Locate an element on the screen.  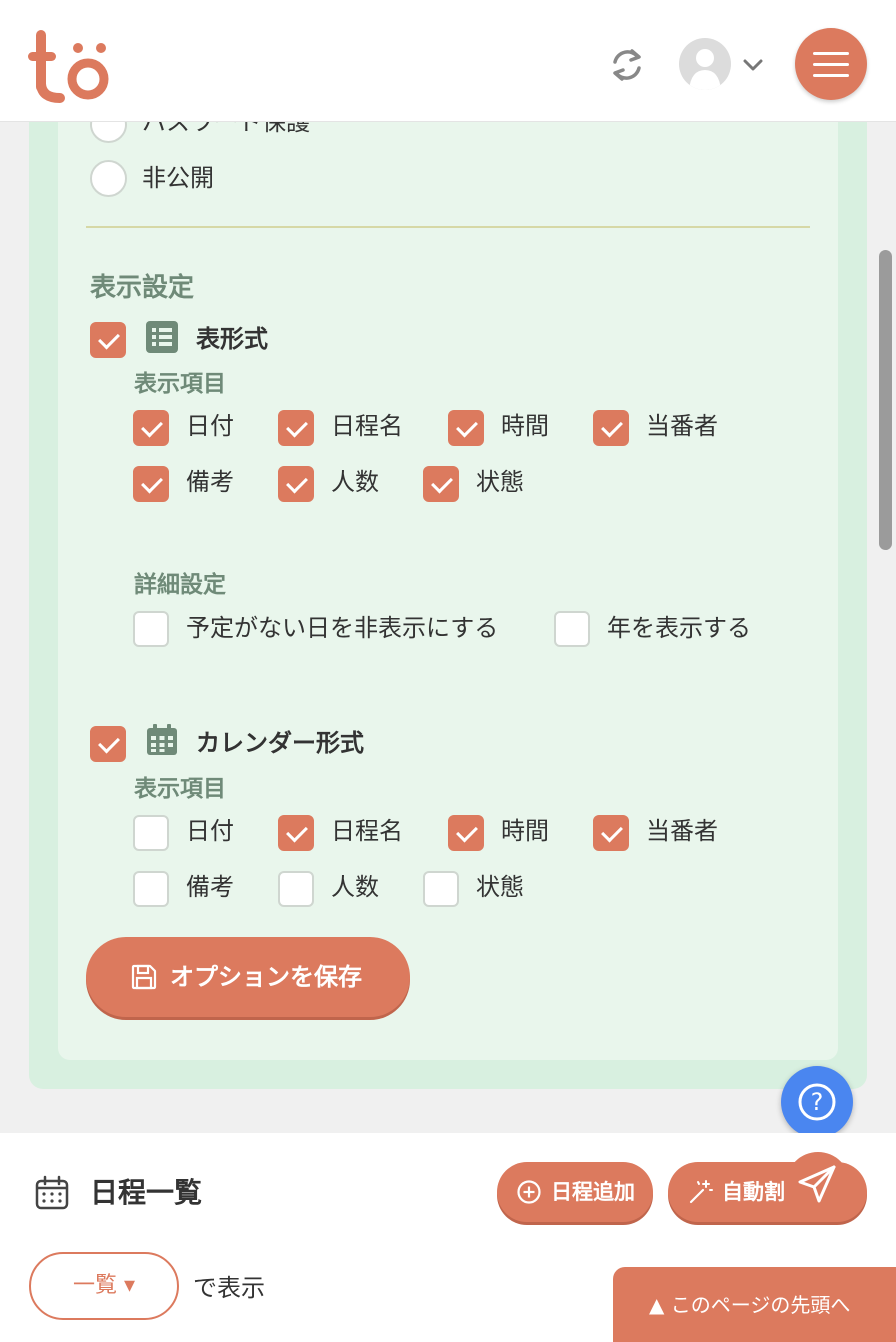
app-logo is located at coordinates (72, 65).